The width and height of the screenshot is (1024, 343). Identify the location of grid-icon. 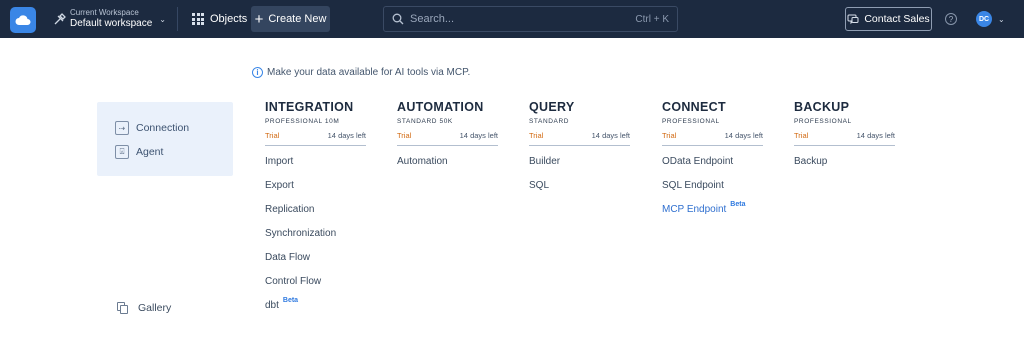
(198, 19).